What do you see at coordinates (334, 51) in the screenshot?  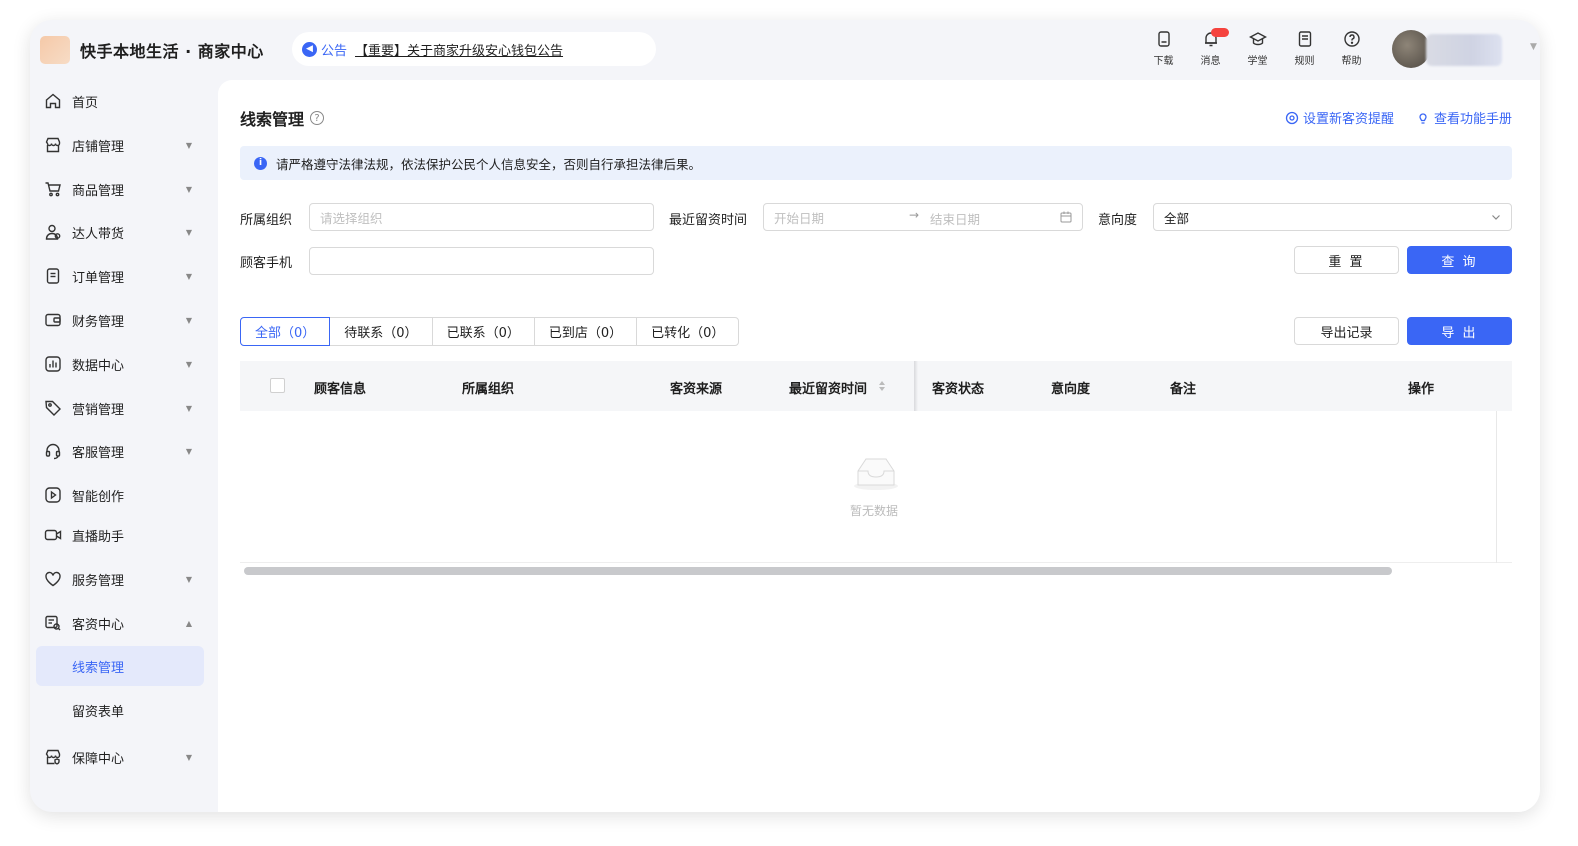 I see `announcement-tag: 公告` at bounding box center [334, 51].